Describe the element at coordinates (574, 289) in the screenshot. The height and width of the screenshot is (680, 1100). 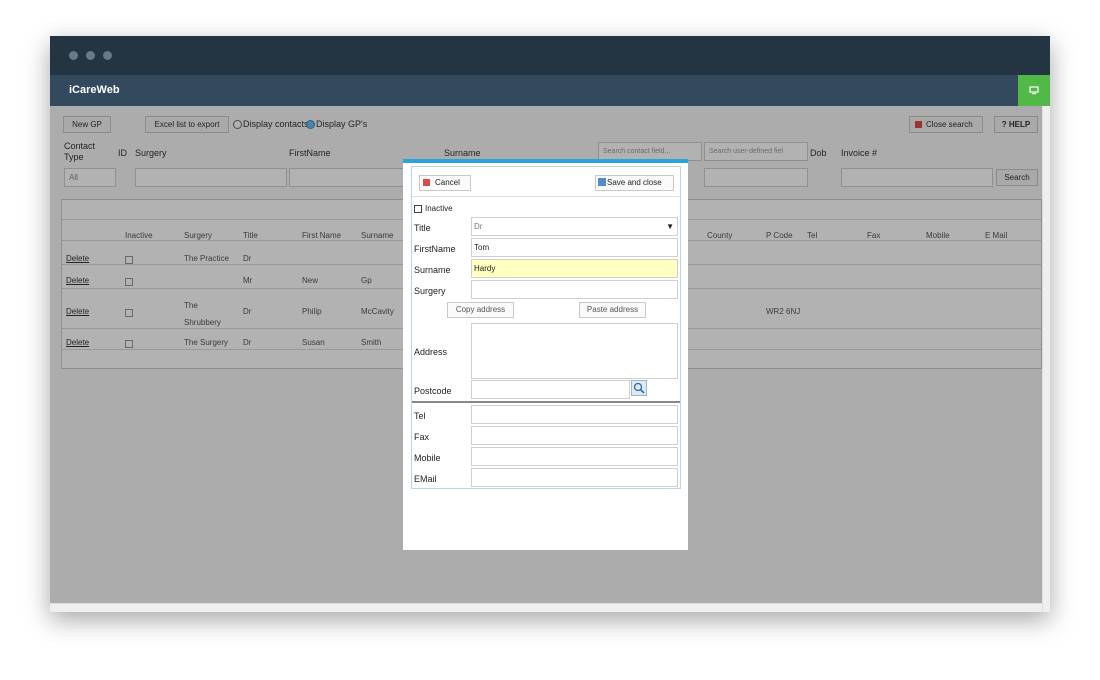
I see `surgery-input` at that location.